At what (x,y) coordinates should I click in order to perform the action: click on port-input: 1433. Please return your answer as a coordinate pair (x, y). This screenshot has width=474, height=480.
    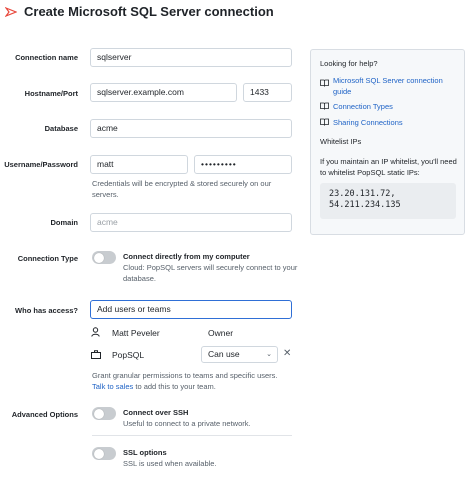
    Looking at the image, I should click on (267, 92).